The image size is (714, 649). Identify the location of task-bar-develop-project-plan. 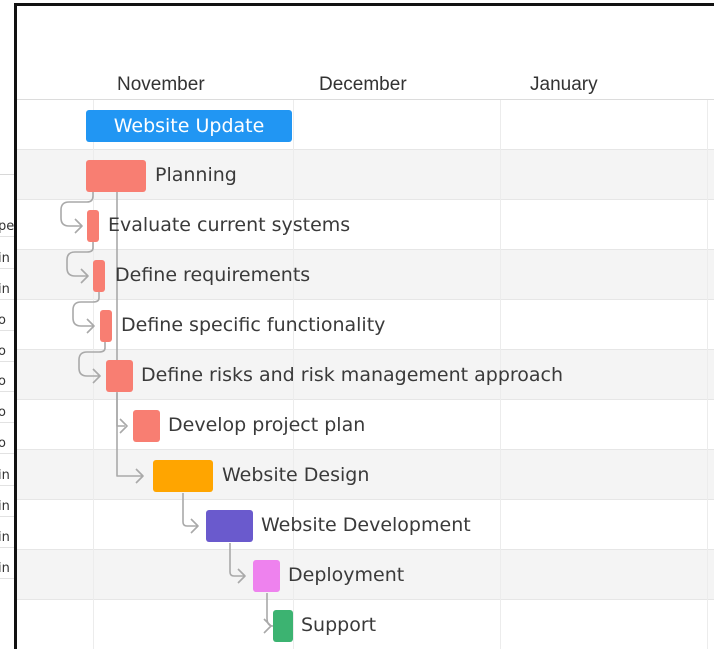
(146, 426).